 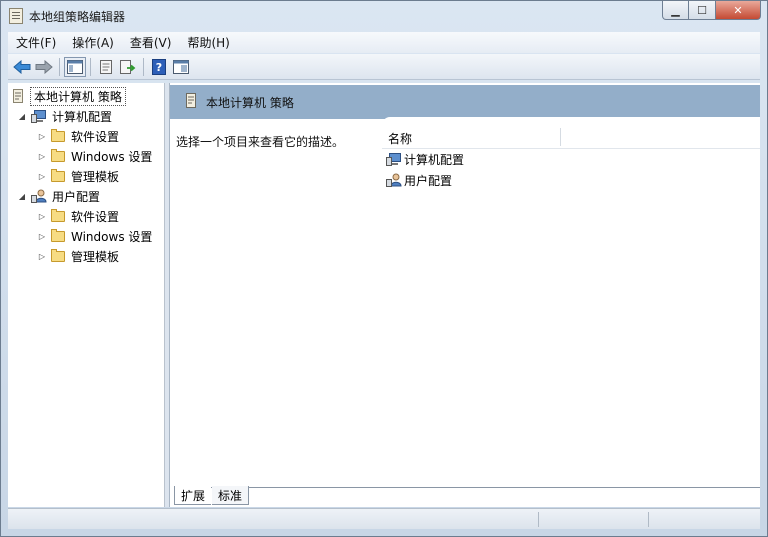 I want to click on tree-item-user: ◢ 用户配置, so click(x=58, y=196).